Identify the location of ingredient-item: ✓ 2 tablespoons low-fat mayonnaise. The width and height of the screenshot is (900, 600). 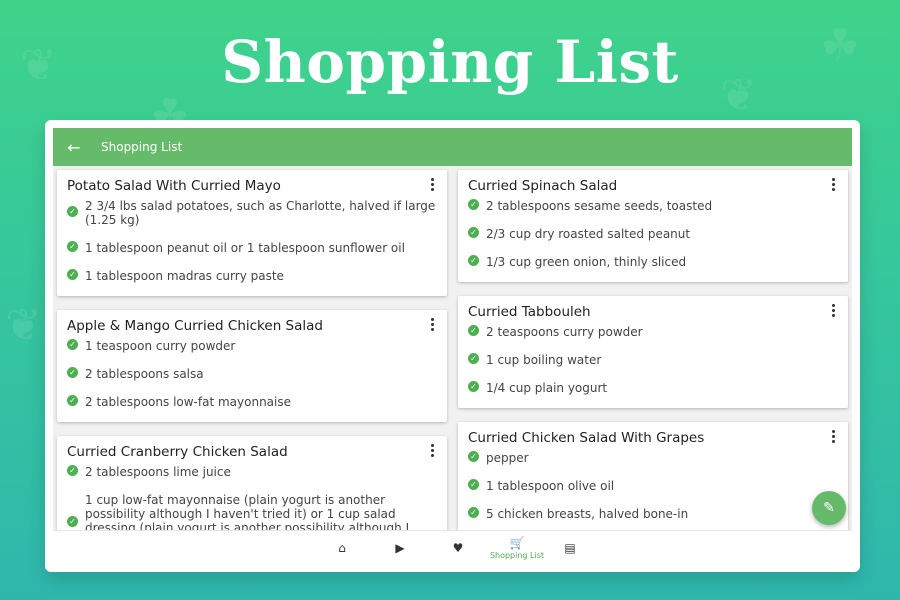
(252, 402).